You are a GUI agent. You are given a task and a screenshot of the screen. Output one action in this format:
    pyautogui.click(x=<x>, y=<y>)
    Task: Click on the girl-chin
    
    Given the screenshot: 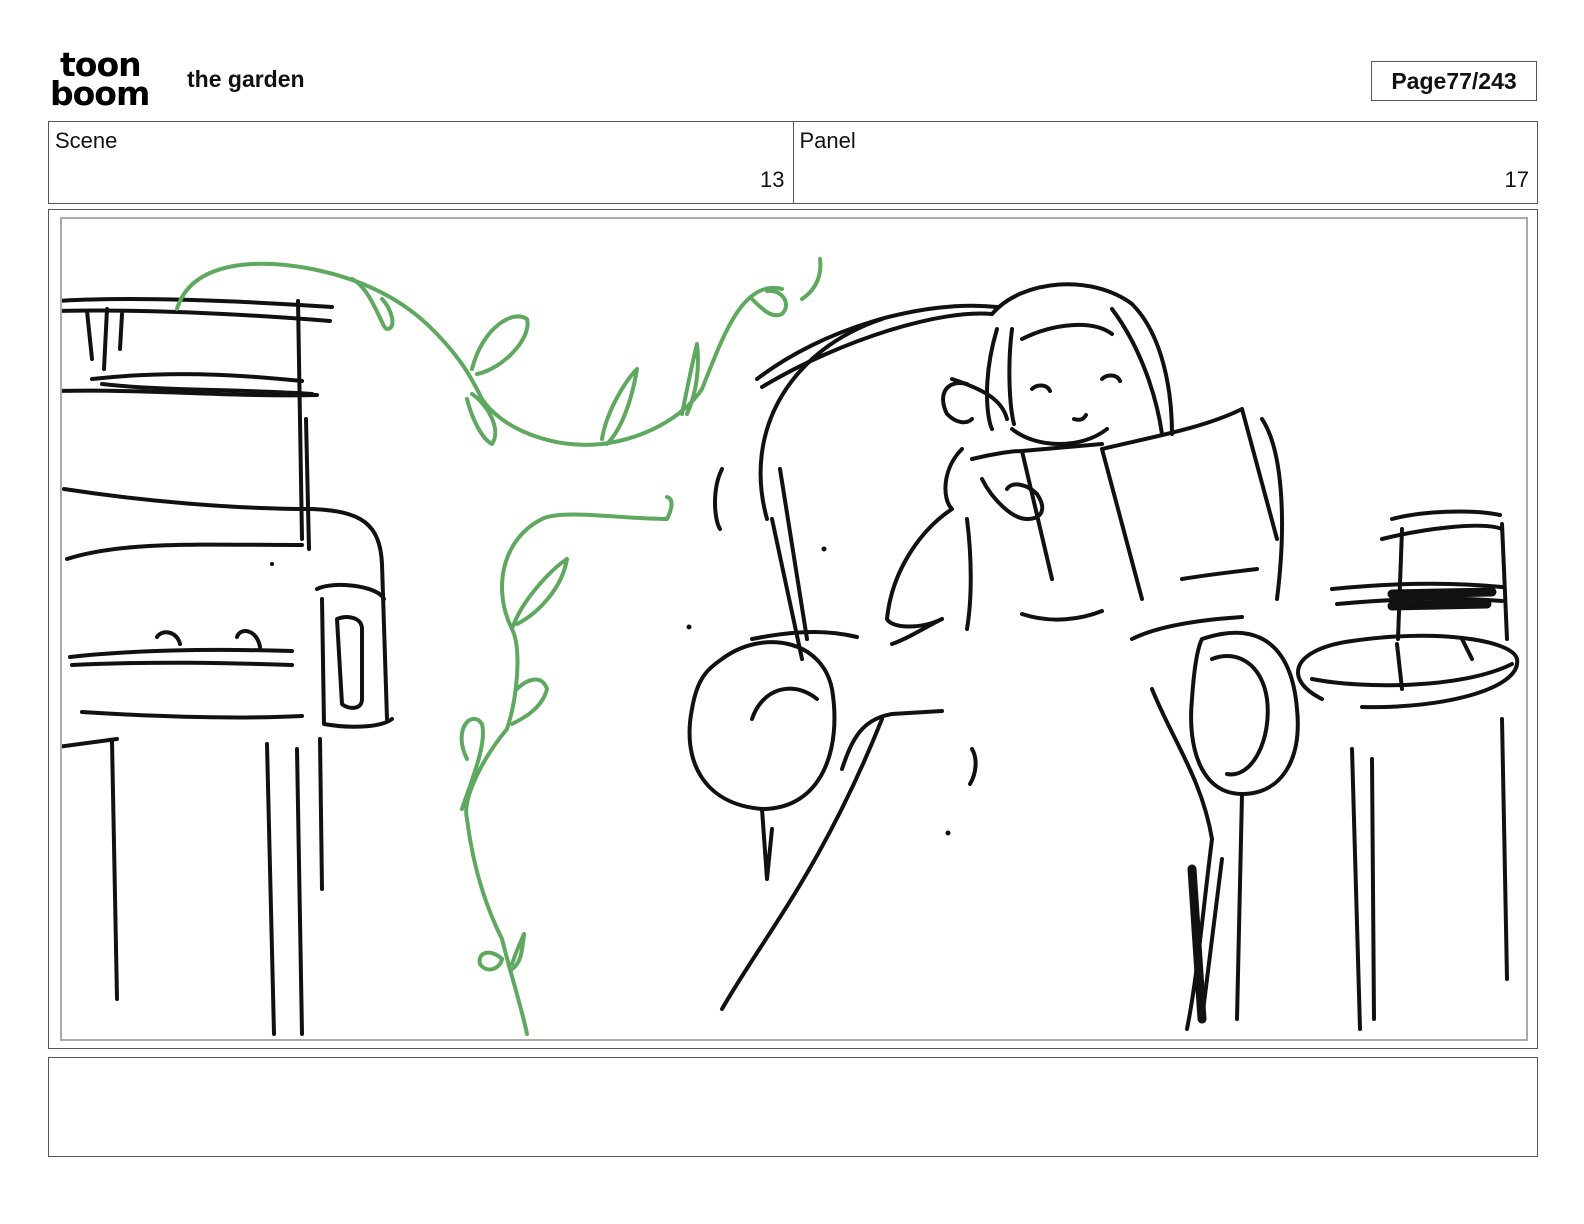 What is the action you would take?
    pyautogui.click(x=1059, y=436)
    